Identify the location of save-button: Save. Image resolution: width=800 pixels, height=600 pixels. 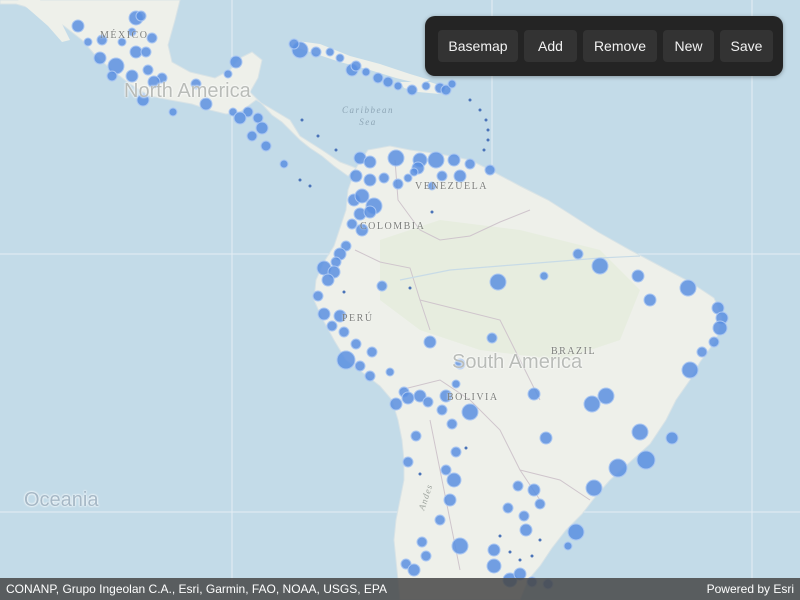
(746, 46).